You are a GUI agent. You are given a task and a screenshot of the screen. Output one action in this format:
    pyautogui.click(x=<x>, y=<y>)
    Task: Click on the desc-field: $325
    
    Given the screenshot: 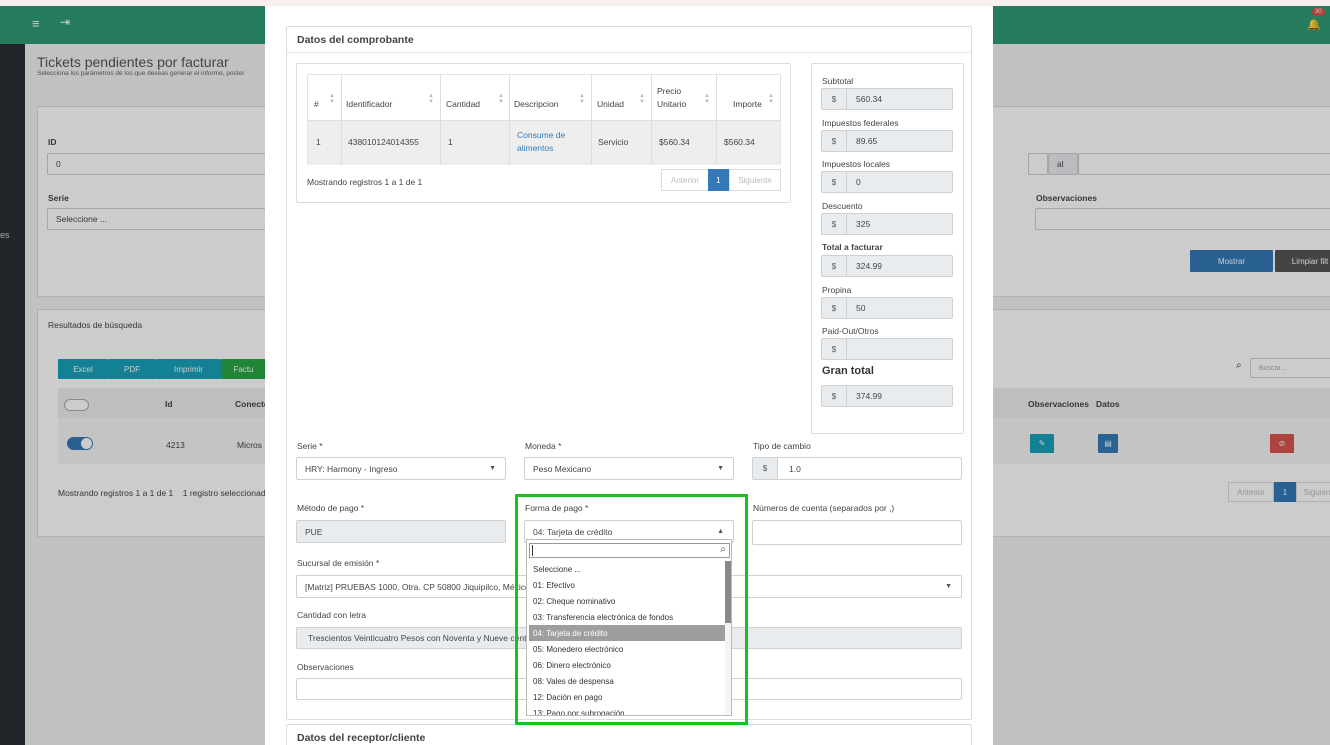 What is the action you would take?
    pyautogui.click(x=887, y=224)
    